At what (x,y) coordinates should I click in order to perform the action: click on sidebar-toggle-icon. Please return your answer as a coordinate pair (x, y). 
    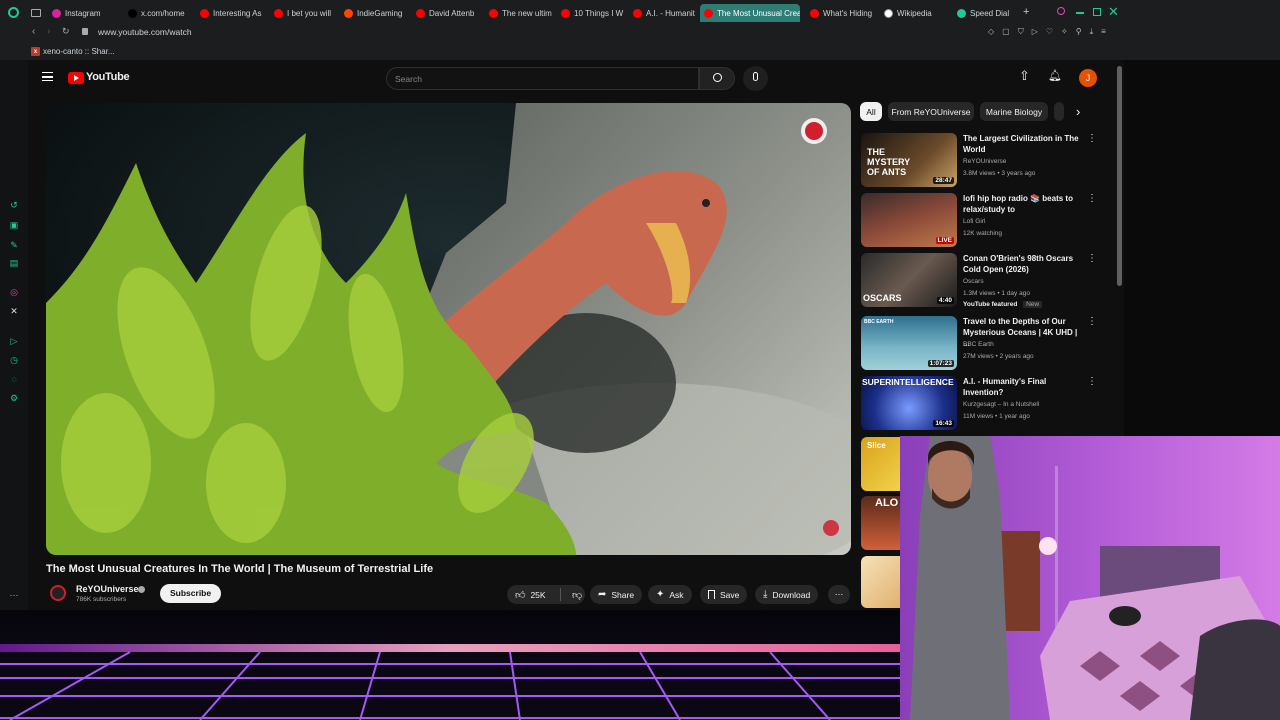
    Looking at the image, I should click on (36, 13).